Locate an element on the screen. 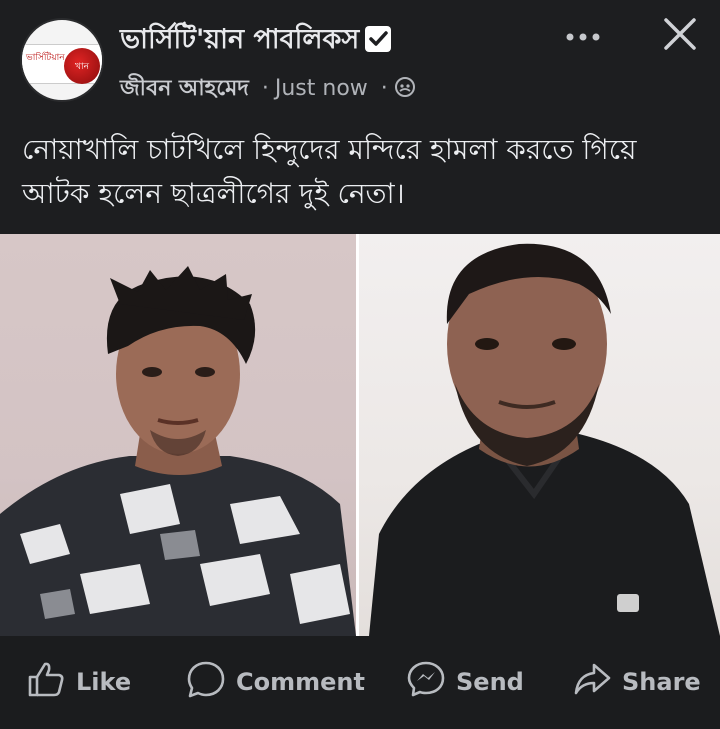 Image resolution: width=720 pixels, height=729 pixels. comment-label: Comment is located at coordinates (300, 682).